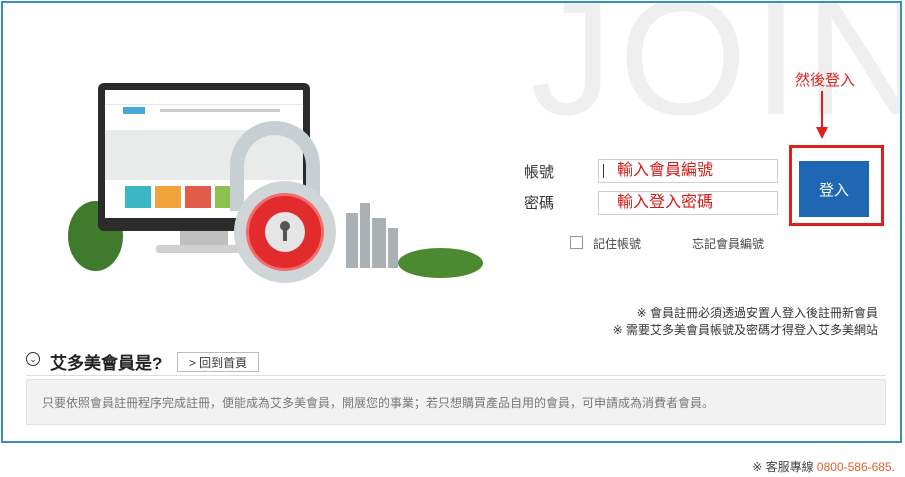 Image resolution: width=905 pixels, height=477 pixels. Describe the element at coordinates (783, 467) in the screenshot. I see `hotline-label: ※ 客服專線` at that location.